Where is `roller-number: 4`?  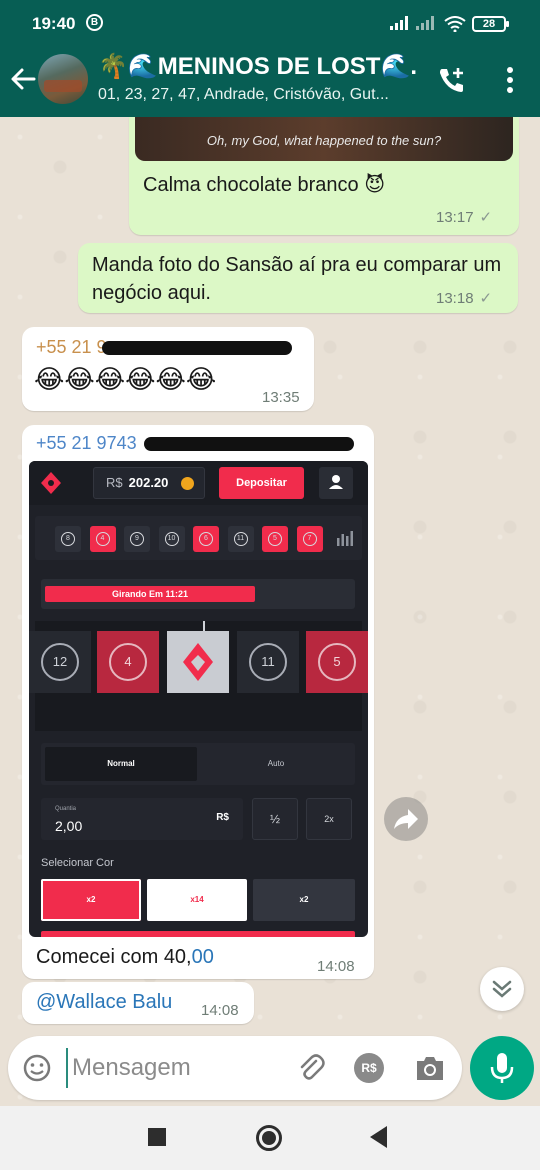 roller-number: 4 is located at coordinates (128, 662).